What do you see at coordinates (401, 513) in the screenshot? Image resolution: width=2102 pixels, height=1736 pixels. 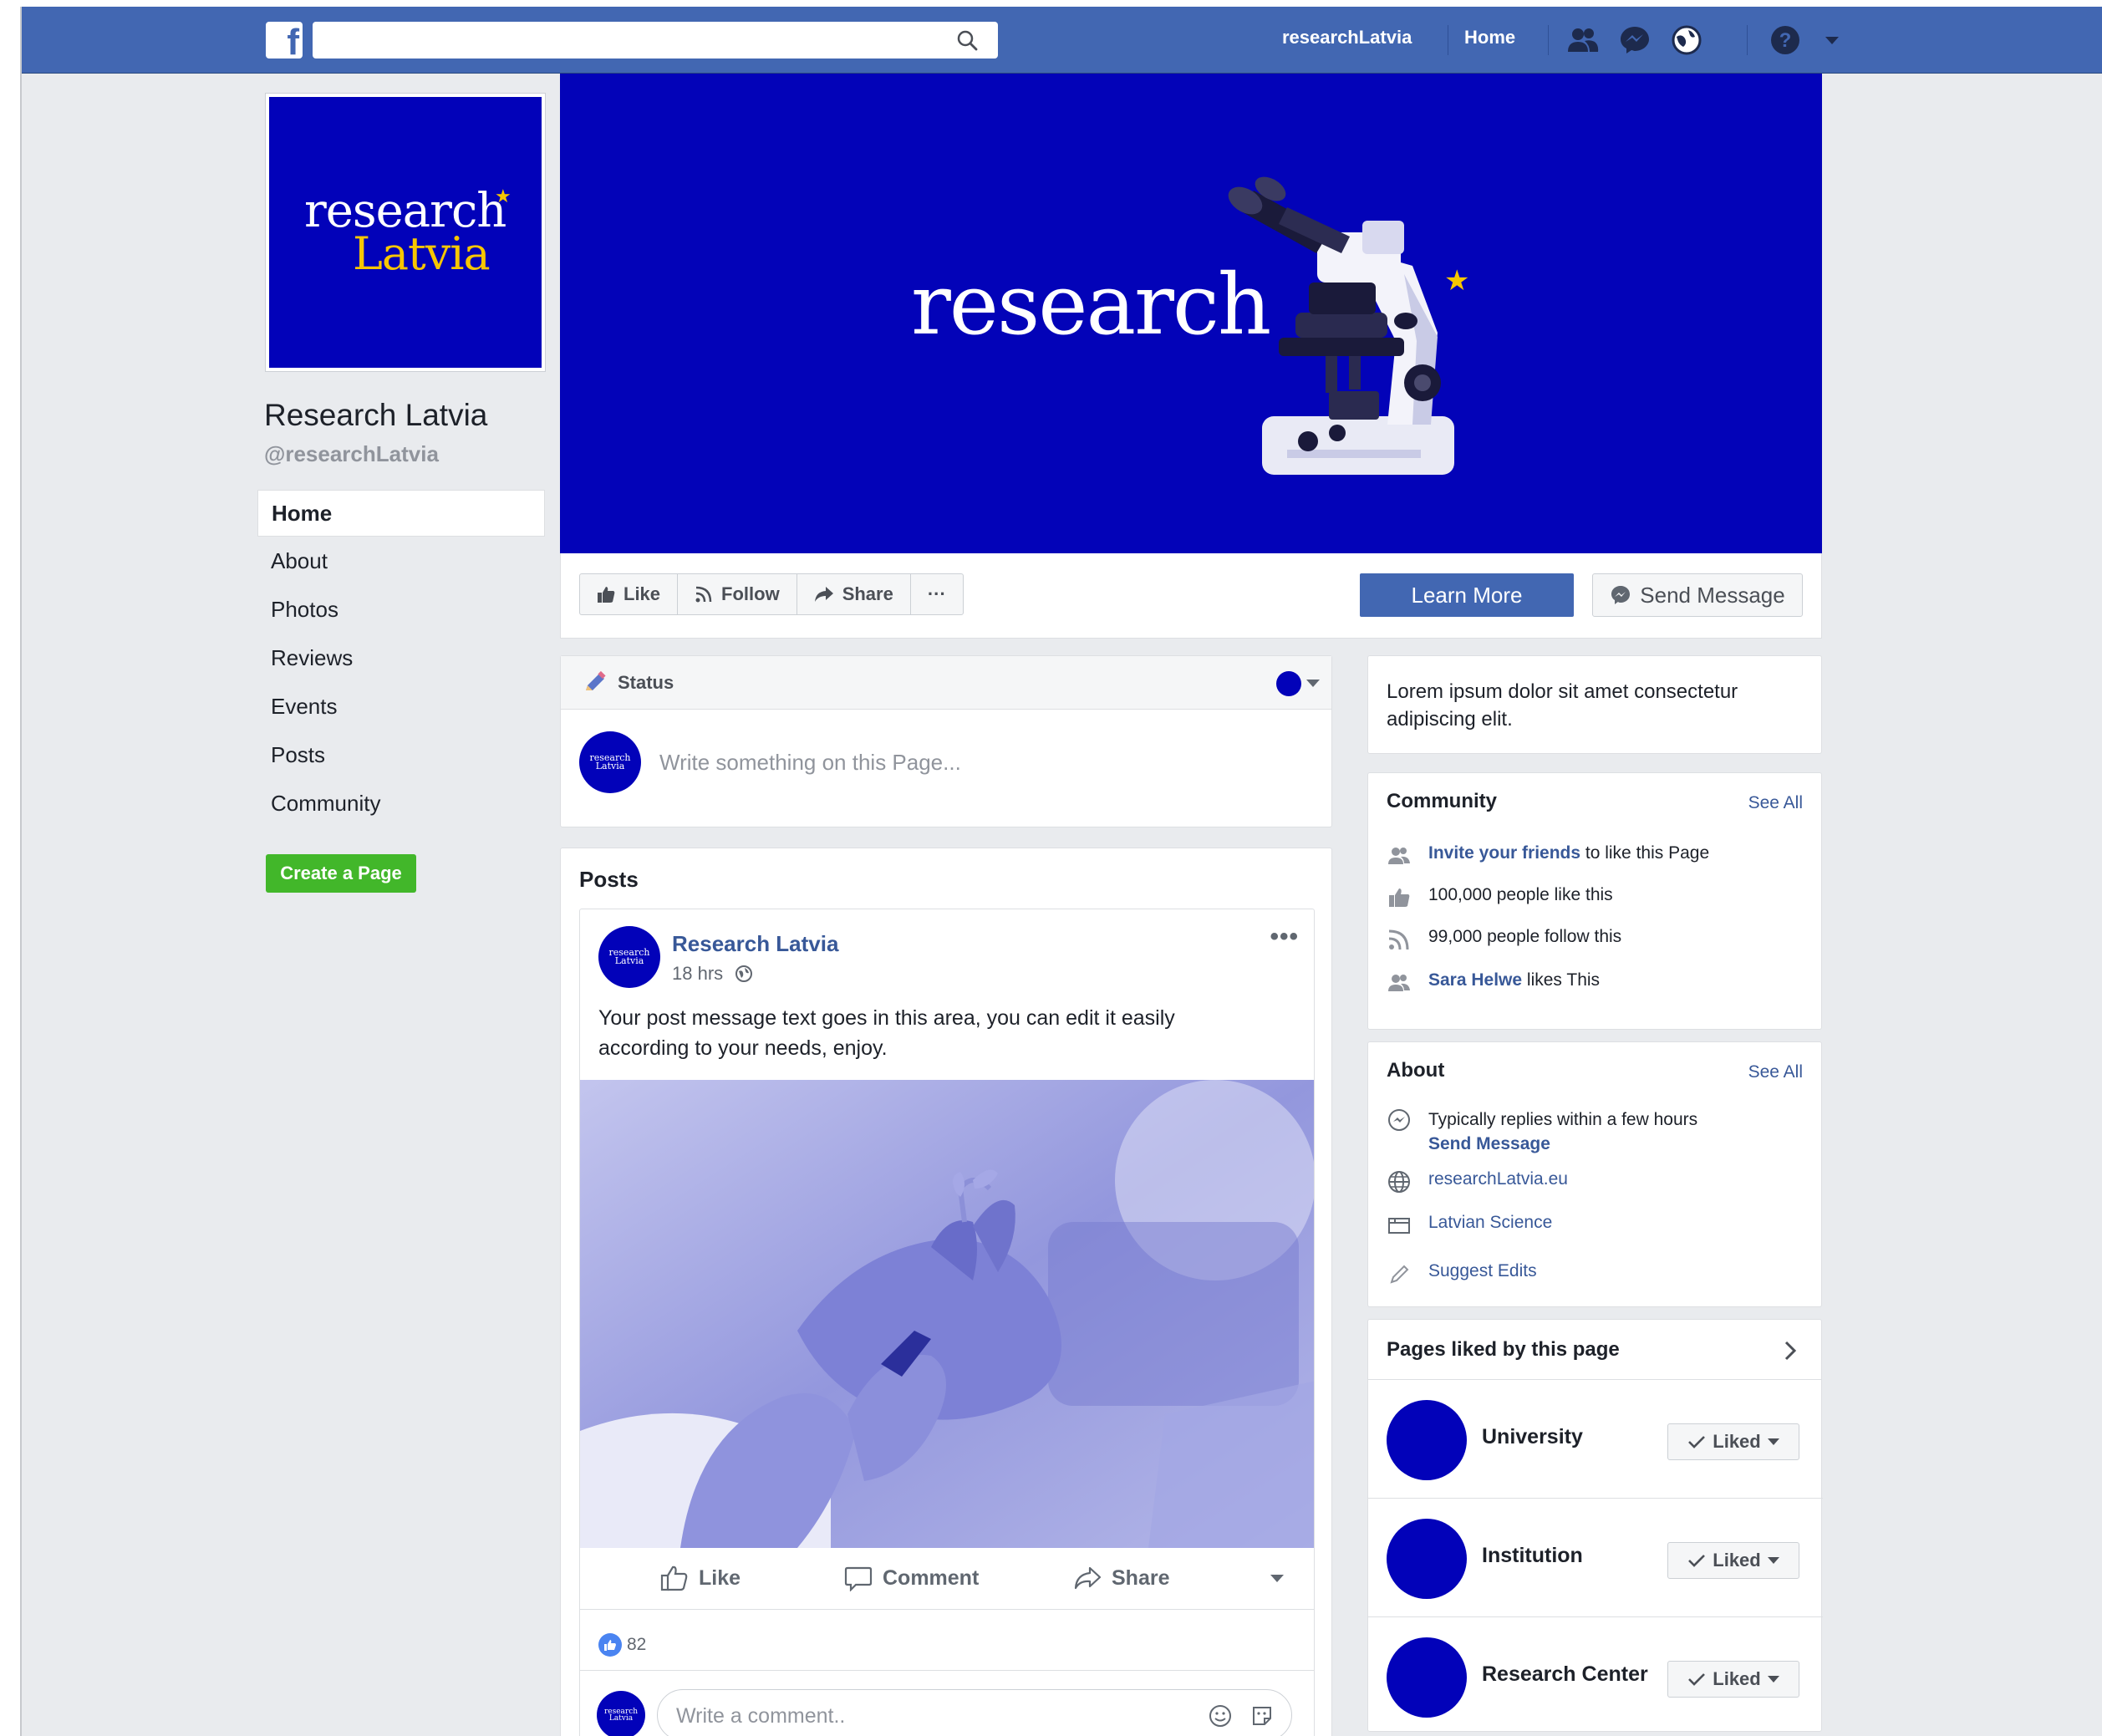 I see `nav-item-home: Home` at bounding box center [401, 513].